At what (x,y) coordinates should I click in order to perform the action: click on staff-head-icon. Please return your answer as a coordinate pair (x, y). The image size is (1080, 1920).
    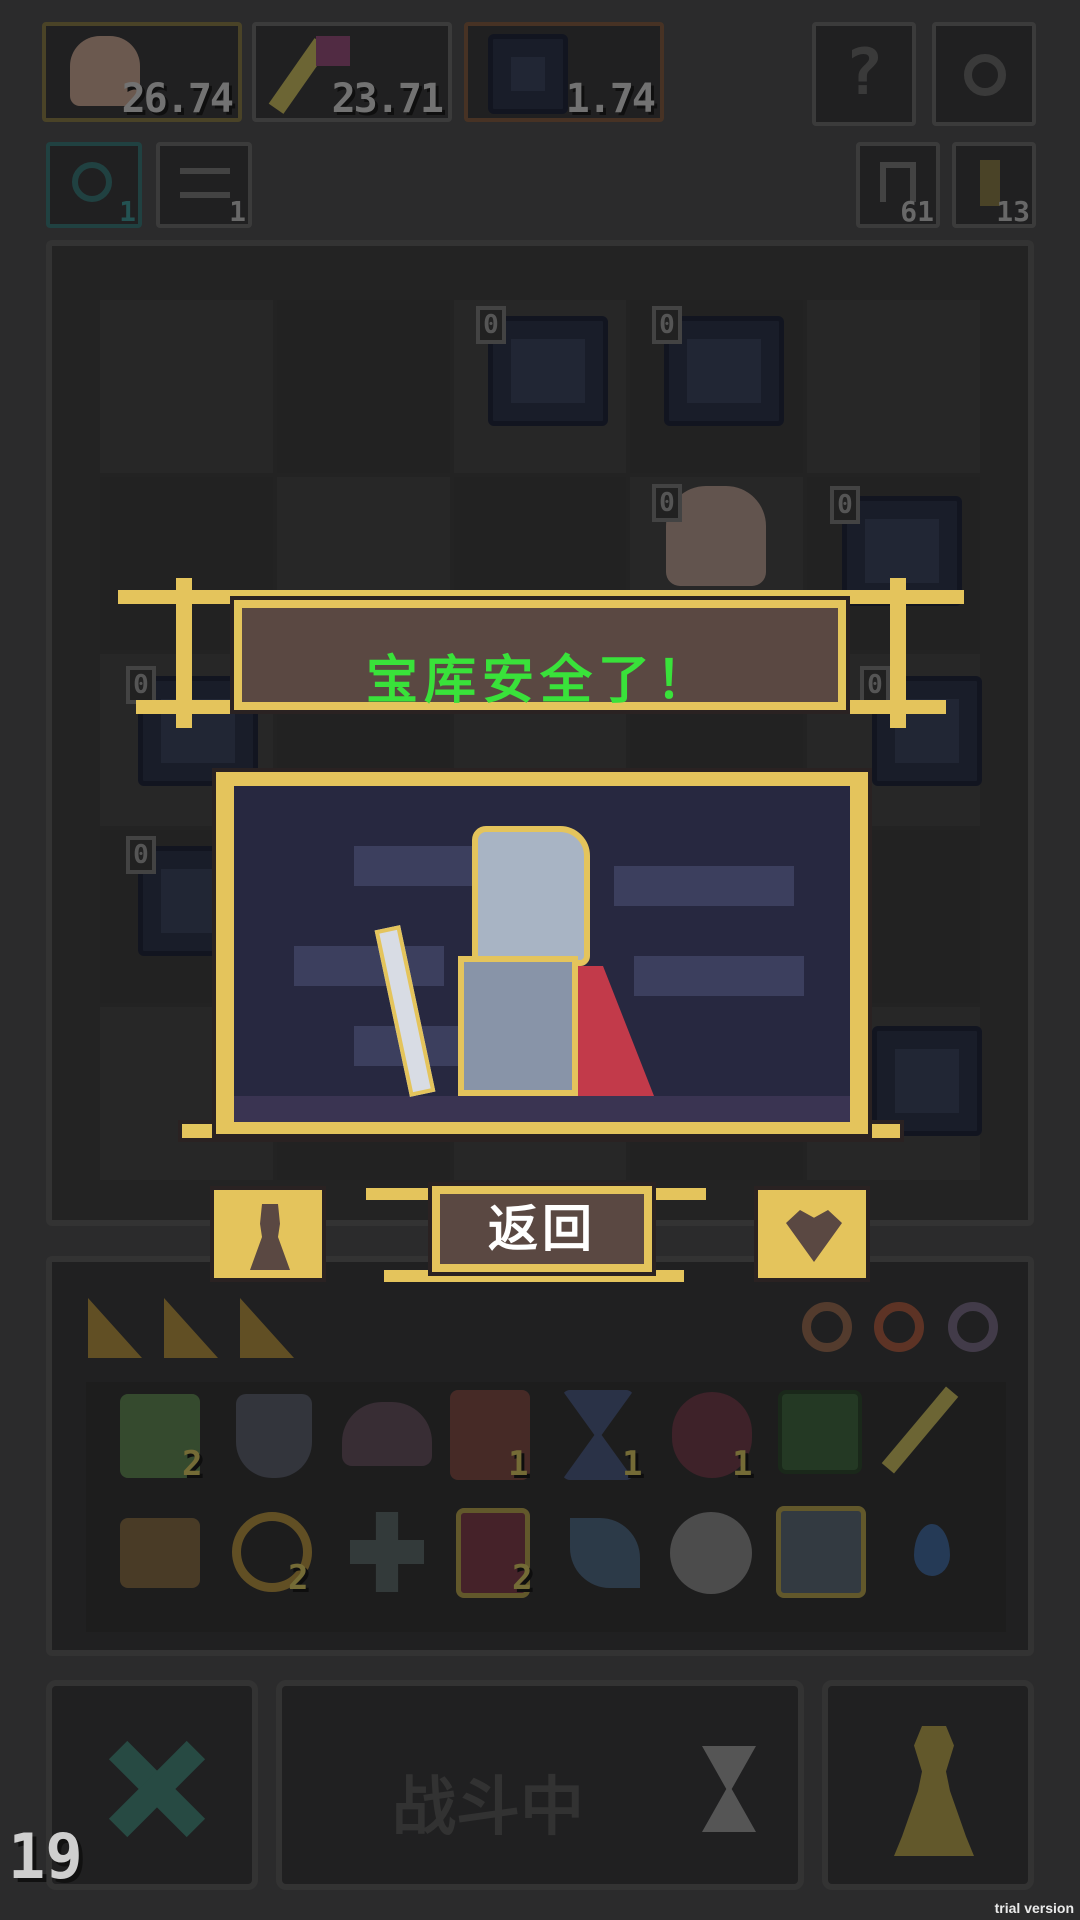
    Looking at the image, I should click on (333, 51).